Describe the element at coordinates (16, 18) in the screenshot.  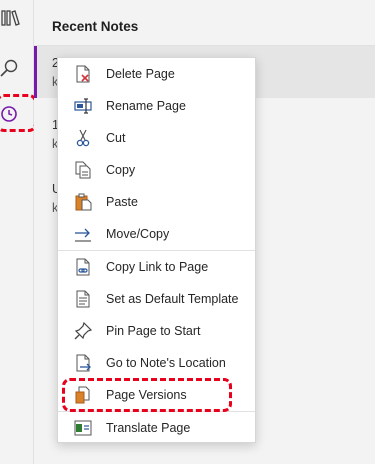
I see `notebooks-icon` at that location.